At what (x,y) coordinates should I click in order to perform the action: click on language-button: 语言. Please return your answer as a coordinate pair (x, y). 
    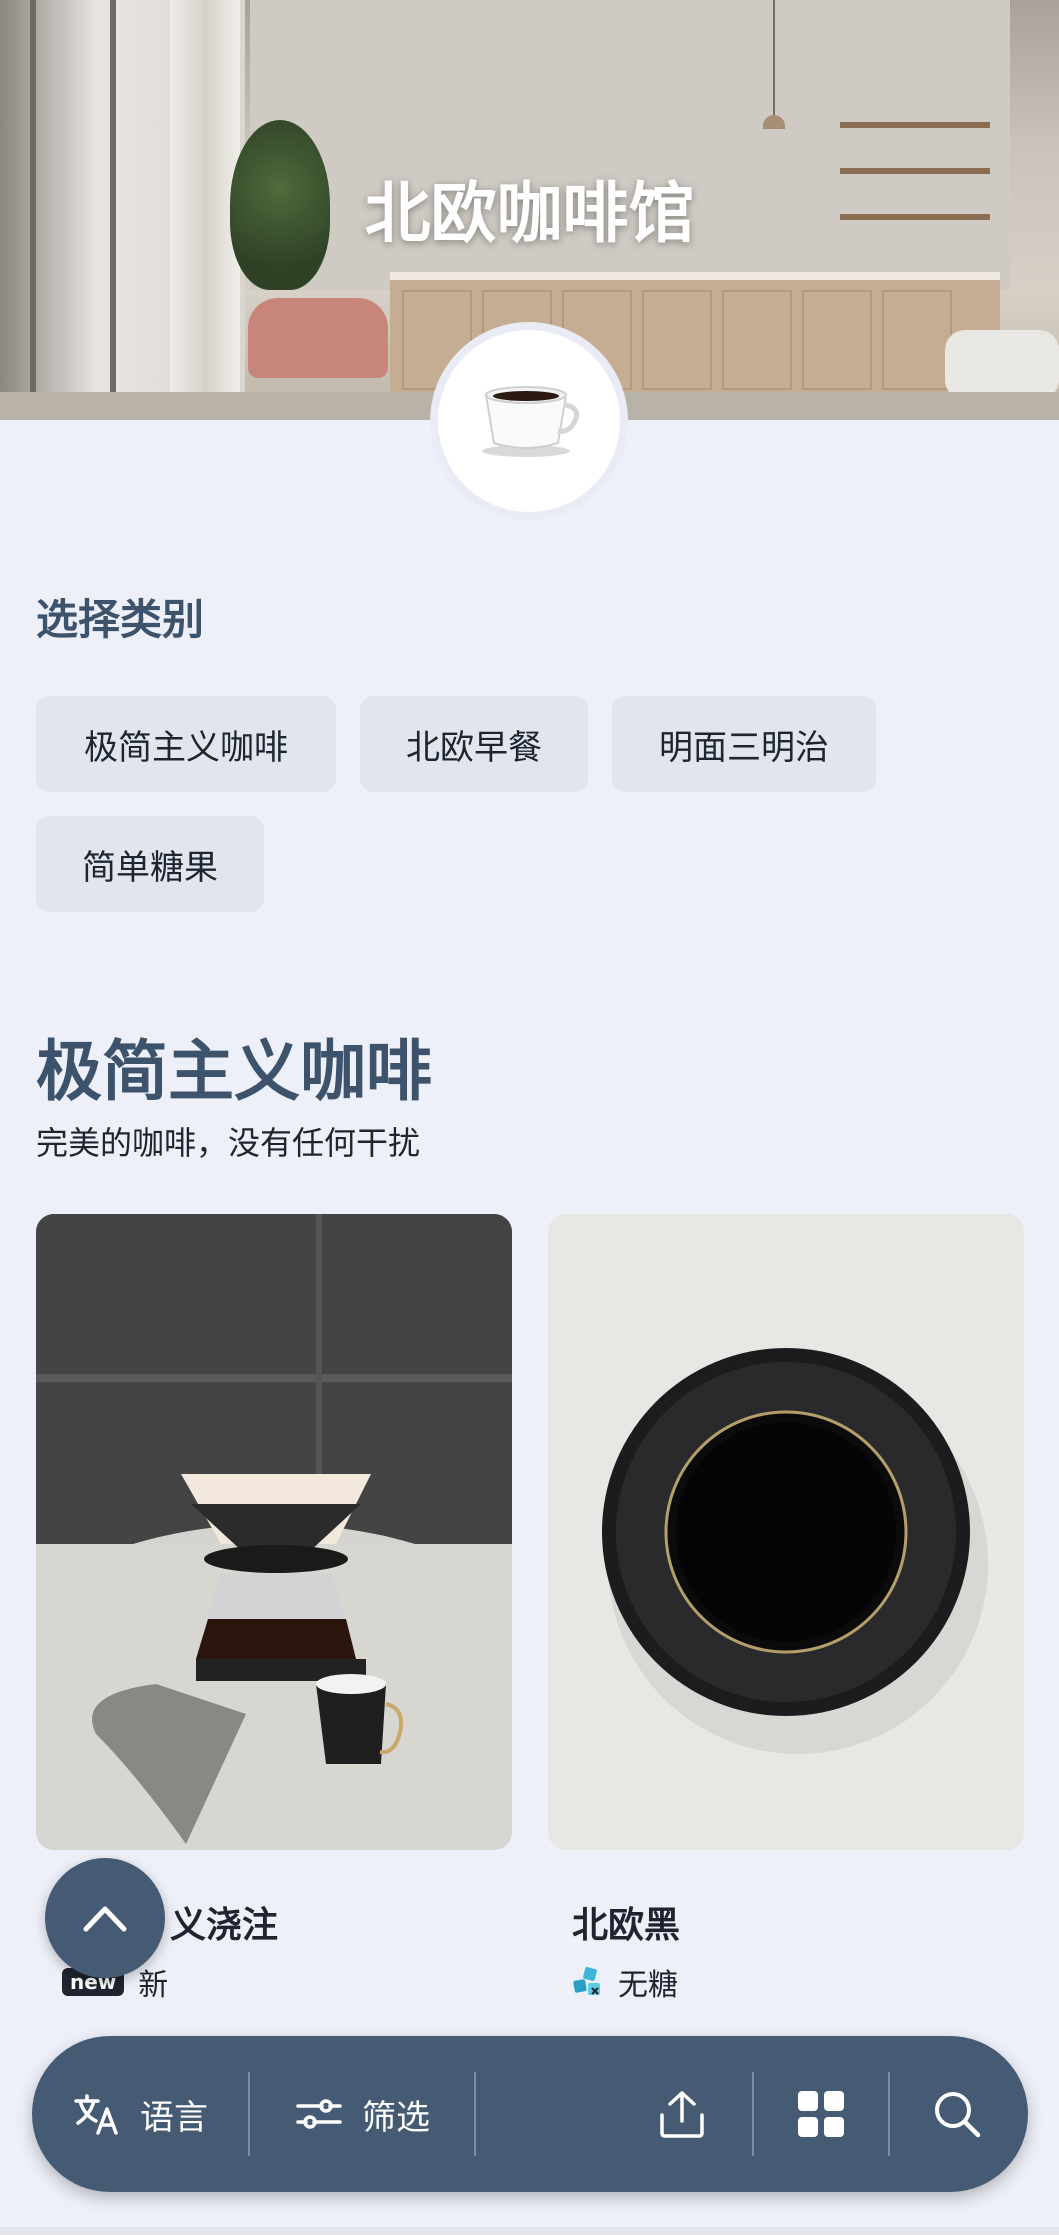
    Looking at the image, I should click on (141, 2114).